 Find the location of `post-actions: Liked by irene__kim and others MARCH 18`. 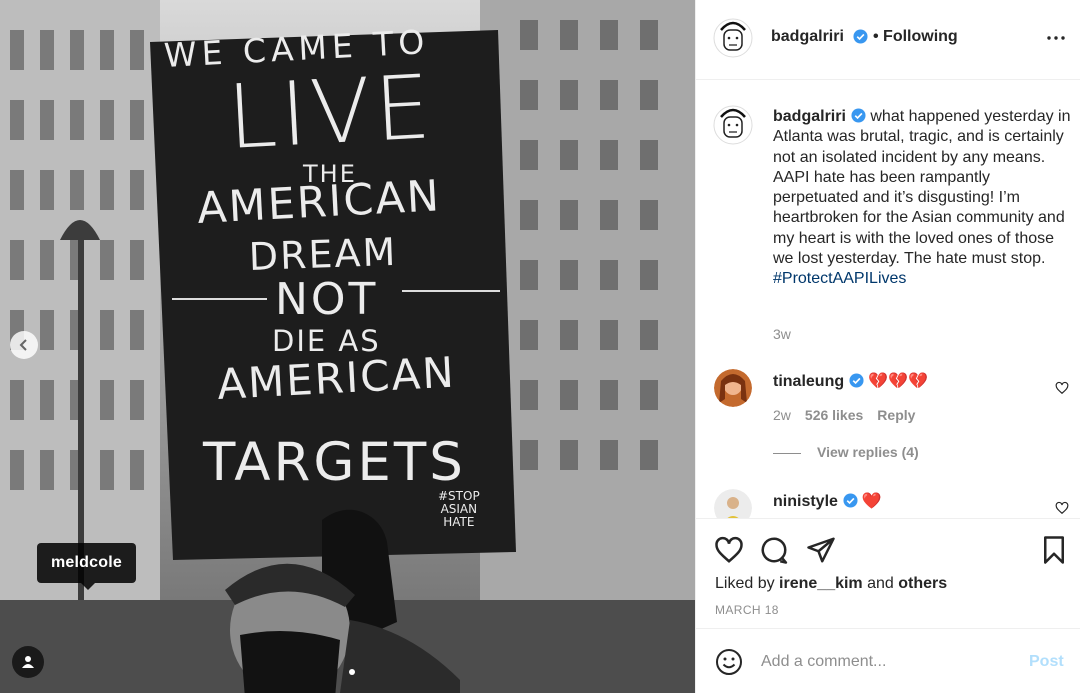

post-actions: Liked by irene__kim and others MARCH 18 is located at coordinates (888, 573).